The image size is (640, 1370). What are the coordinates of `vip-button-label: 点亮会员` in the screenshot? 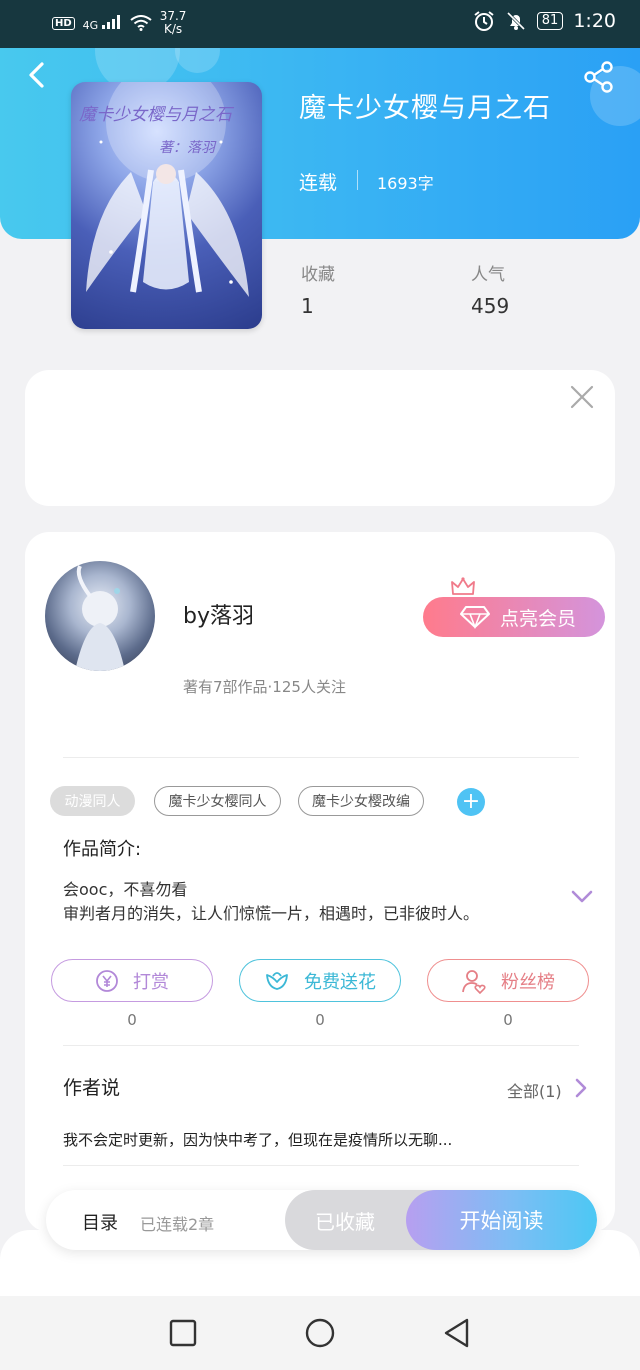 It's located at (537, 618).